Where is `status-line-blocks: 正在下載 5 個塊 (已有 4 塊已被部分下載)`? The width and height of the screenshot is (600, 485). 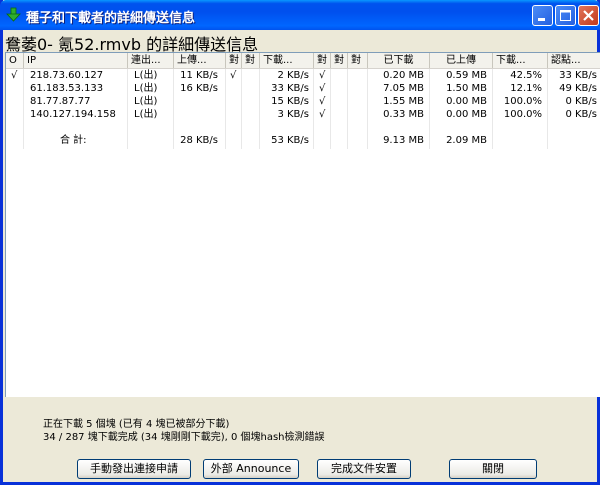
status-line-blocks: 正在下載 5 個塊 (已有 4 塊已被部分下載) is located at coordinates (136, 424).